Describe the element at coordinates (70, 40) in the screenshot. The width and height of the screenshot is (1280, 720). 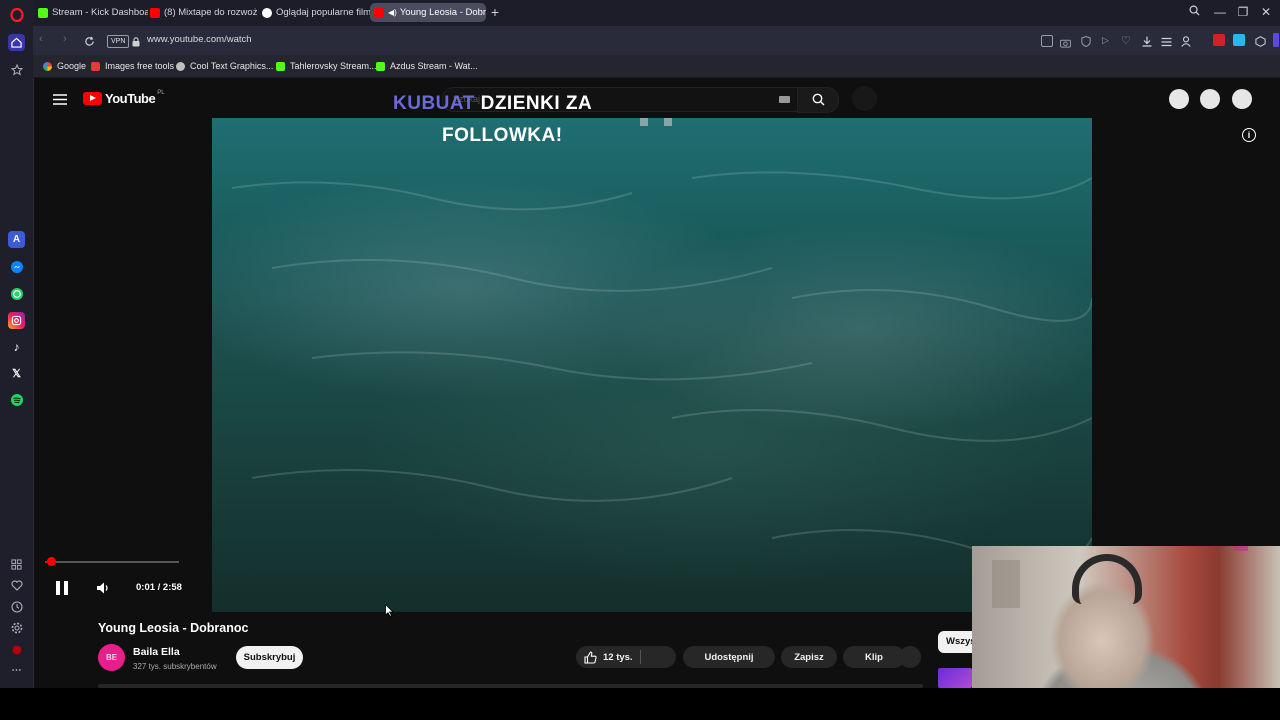
I see `forward-arrow-icon: ›` at that location.